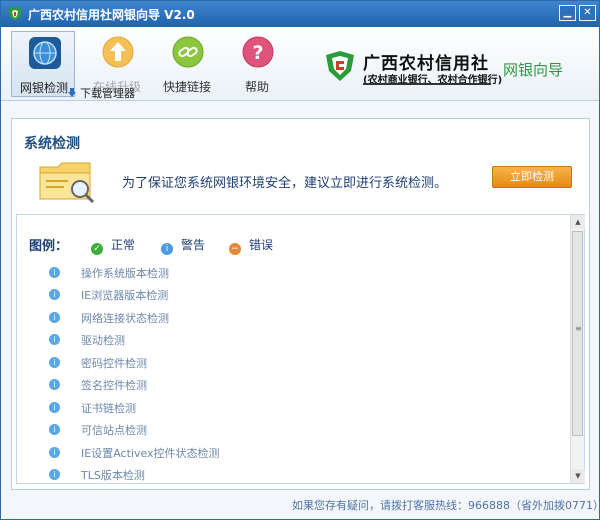 The height and width of the screenshot is (520, 600). Describe the element at coordinates (52, 144) in the screenshot. I see `panel-title: 系统检测` at that location.